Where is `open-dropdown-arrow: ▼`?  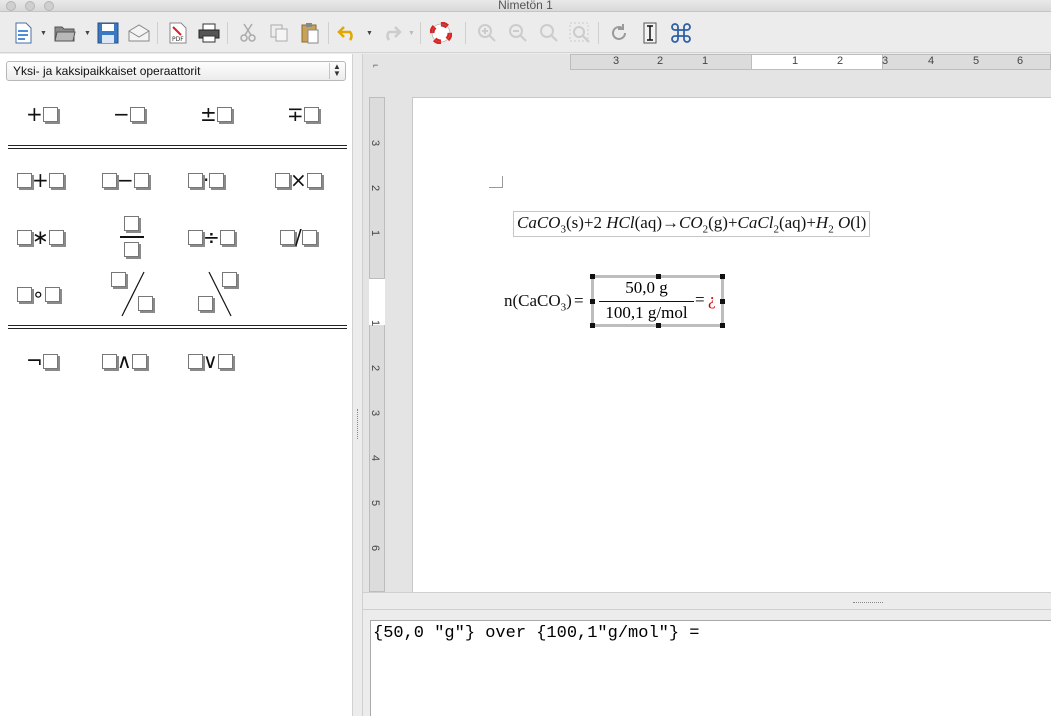 open-dropdown-arrow: ▼ is located at coordinates (87, 33).